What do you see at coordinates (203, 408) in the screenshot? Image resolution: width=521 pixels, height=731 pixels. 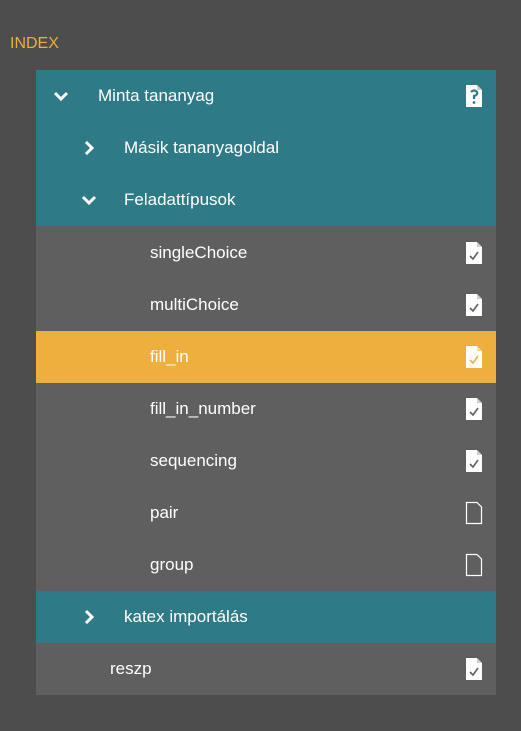 I see `tree-item-label: fill_in_number` at bounding box center [203, 408].